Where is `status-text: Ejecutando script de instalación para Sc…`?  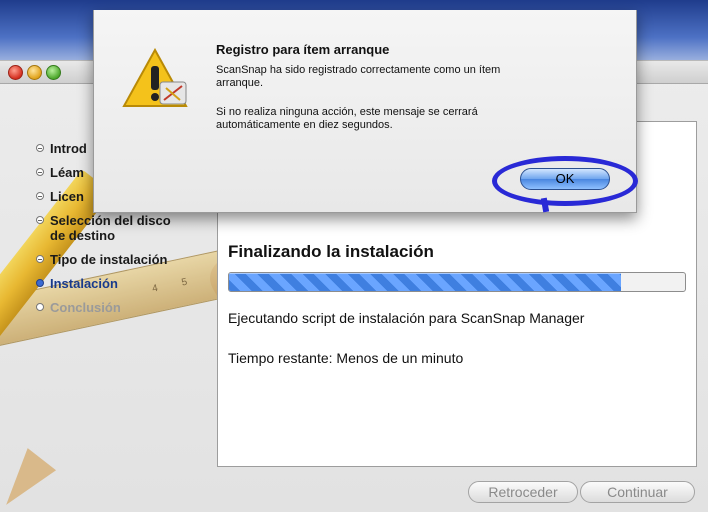 status-text: Ejecutando script de instalación para Sc… is located at coordinates (406, 318).